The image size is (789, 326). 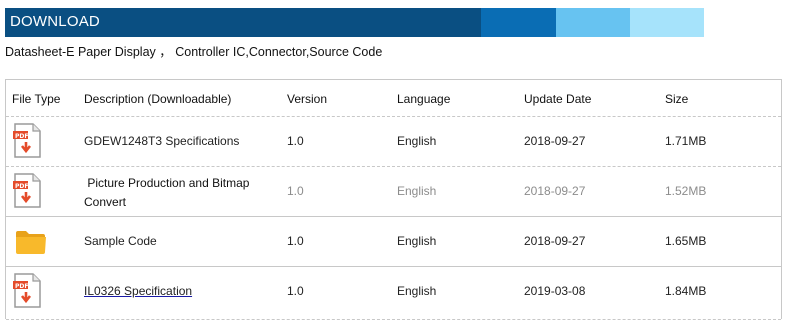 I want to click on column-header-size: Size, so click(x=677, y=99).